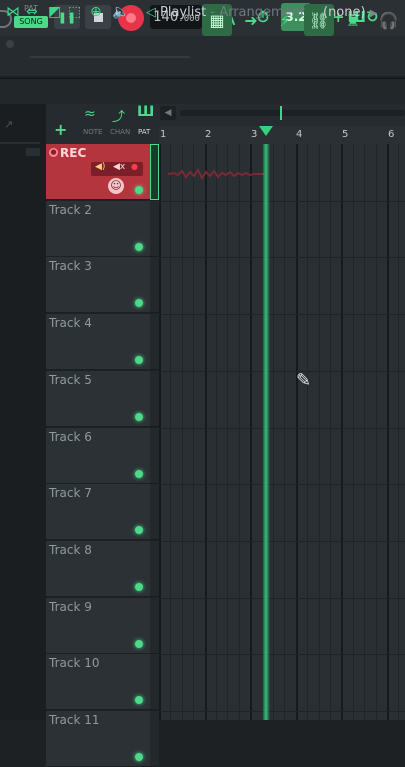  Describe the element at coordinates (70, 266) in the screenshot. I see `track-name: Track 3` at that location.